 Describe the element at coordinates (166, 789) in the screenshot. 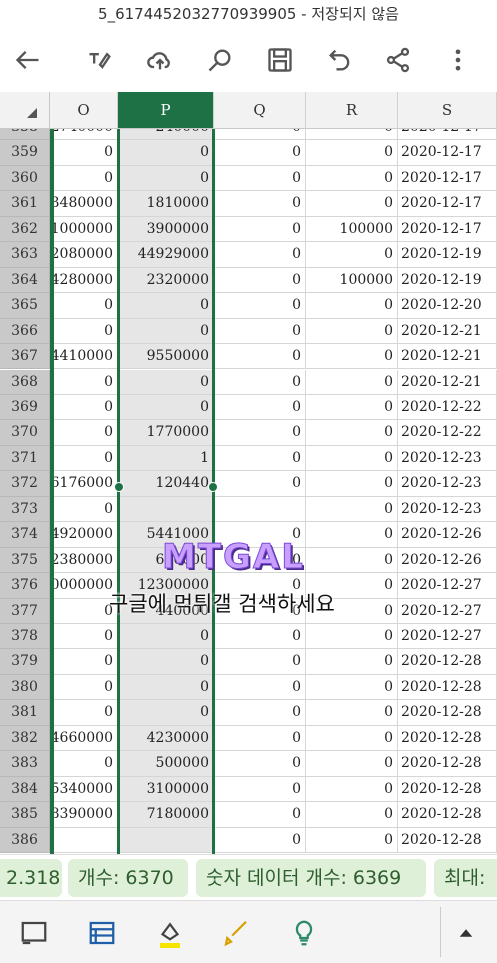

I see `cell-p: 3100000` at that location.